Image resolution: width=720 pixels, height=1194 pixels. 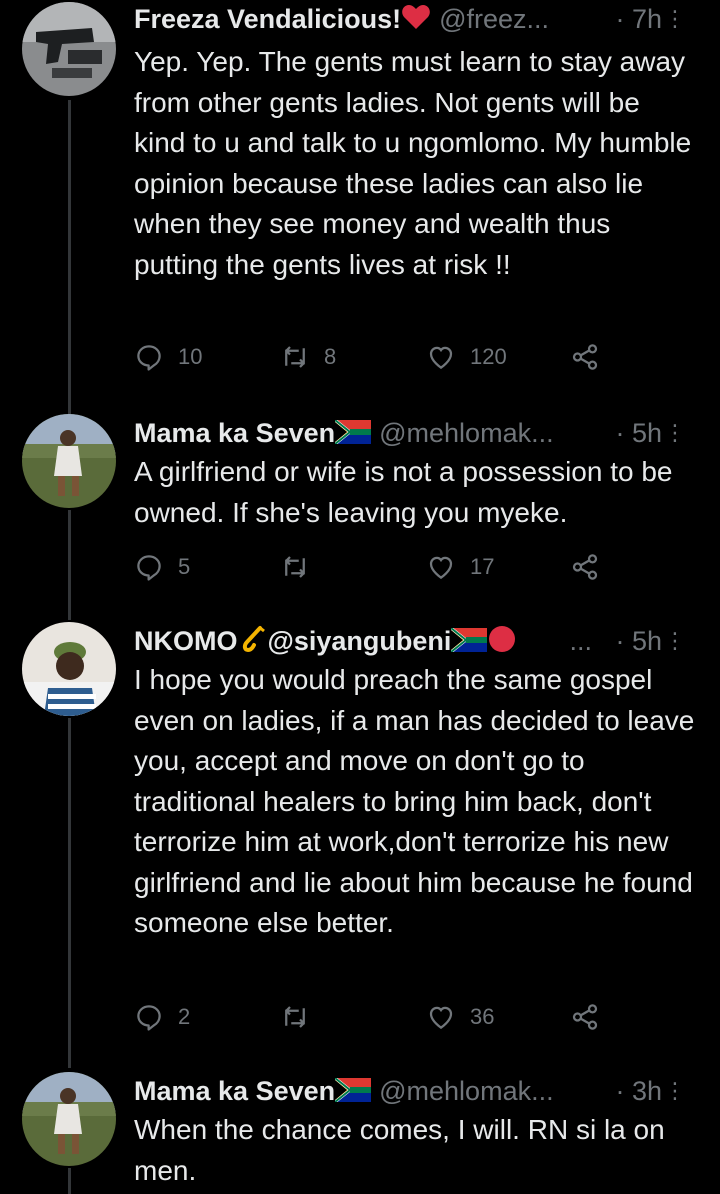 I want to click on user-handle: @siyangubeni, so click(x=360, y=641).